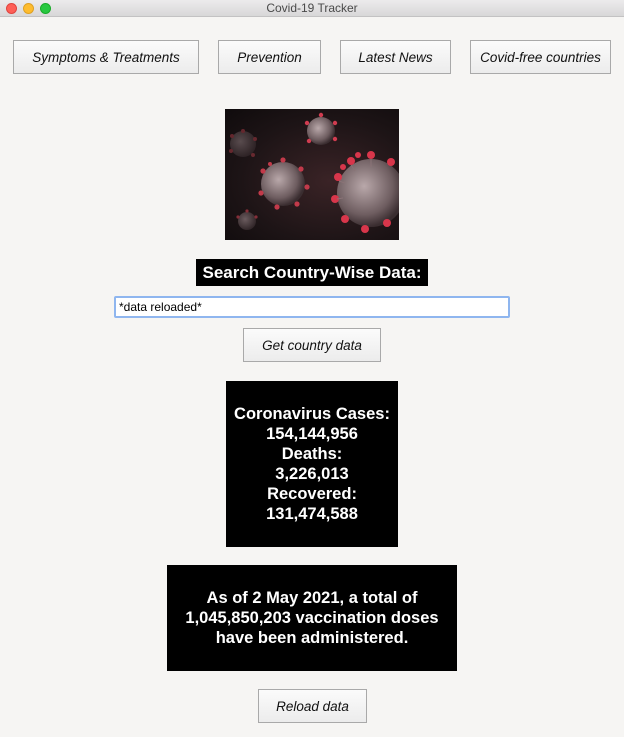 This screenshot has width=624, height=737. What do you see at coordinates (540, 57) in the screenshot?
I see `covid-free-countries-button: Covid-free countries` at bounding box center [540, 57].